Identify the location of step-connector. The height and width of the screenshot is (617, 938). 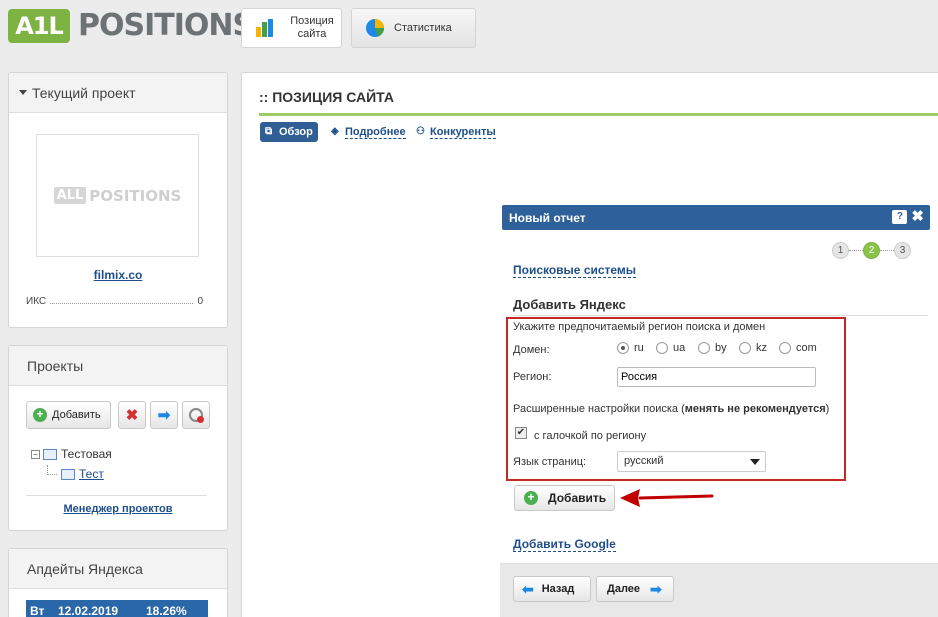
(887, 250).